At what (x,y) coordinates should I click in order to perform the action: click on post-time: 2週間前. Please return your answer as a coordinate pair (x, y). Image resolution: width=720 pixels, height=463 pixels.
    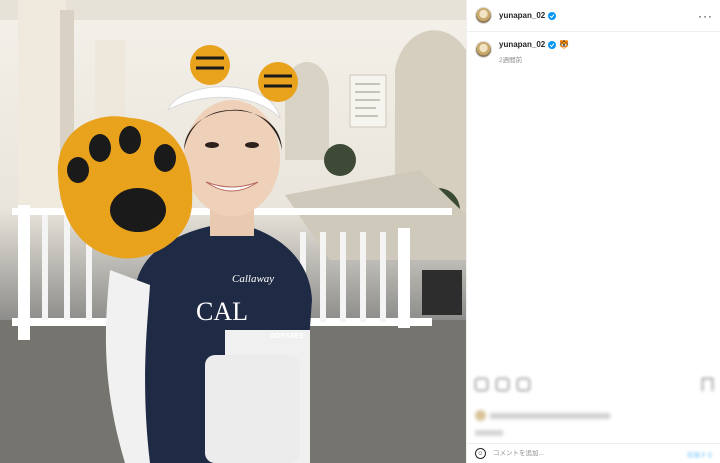
    Looking at the image, I should click on (534, 59).